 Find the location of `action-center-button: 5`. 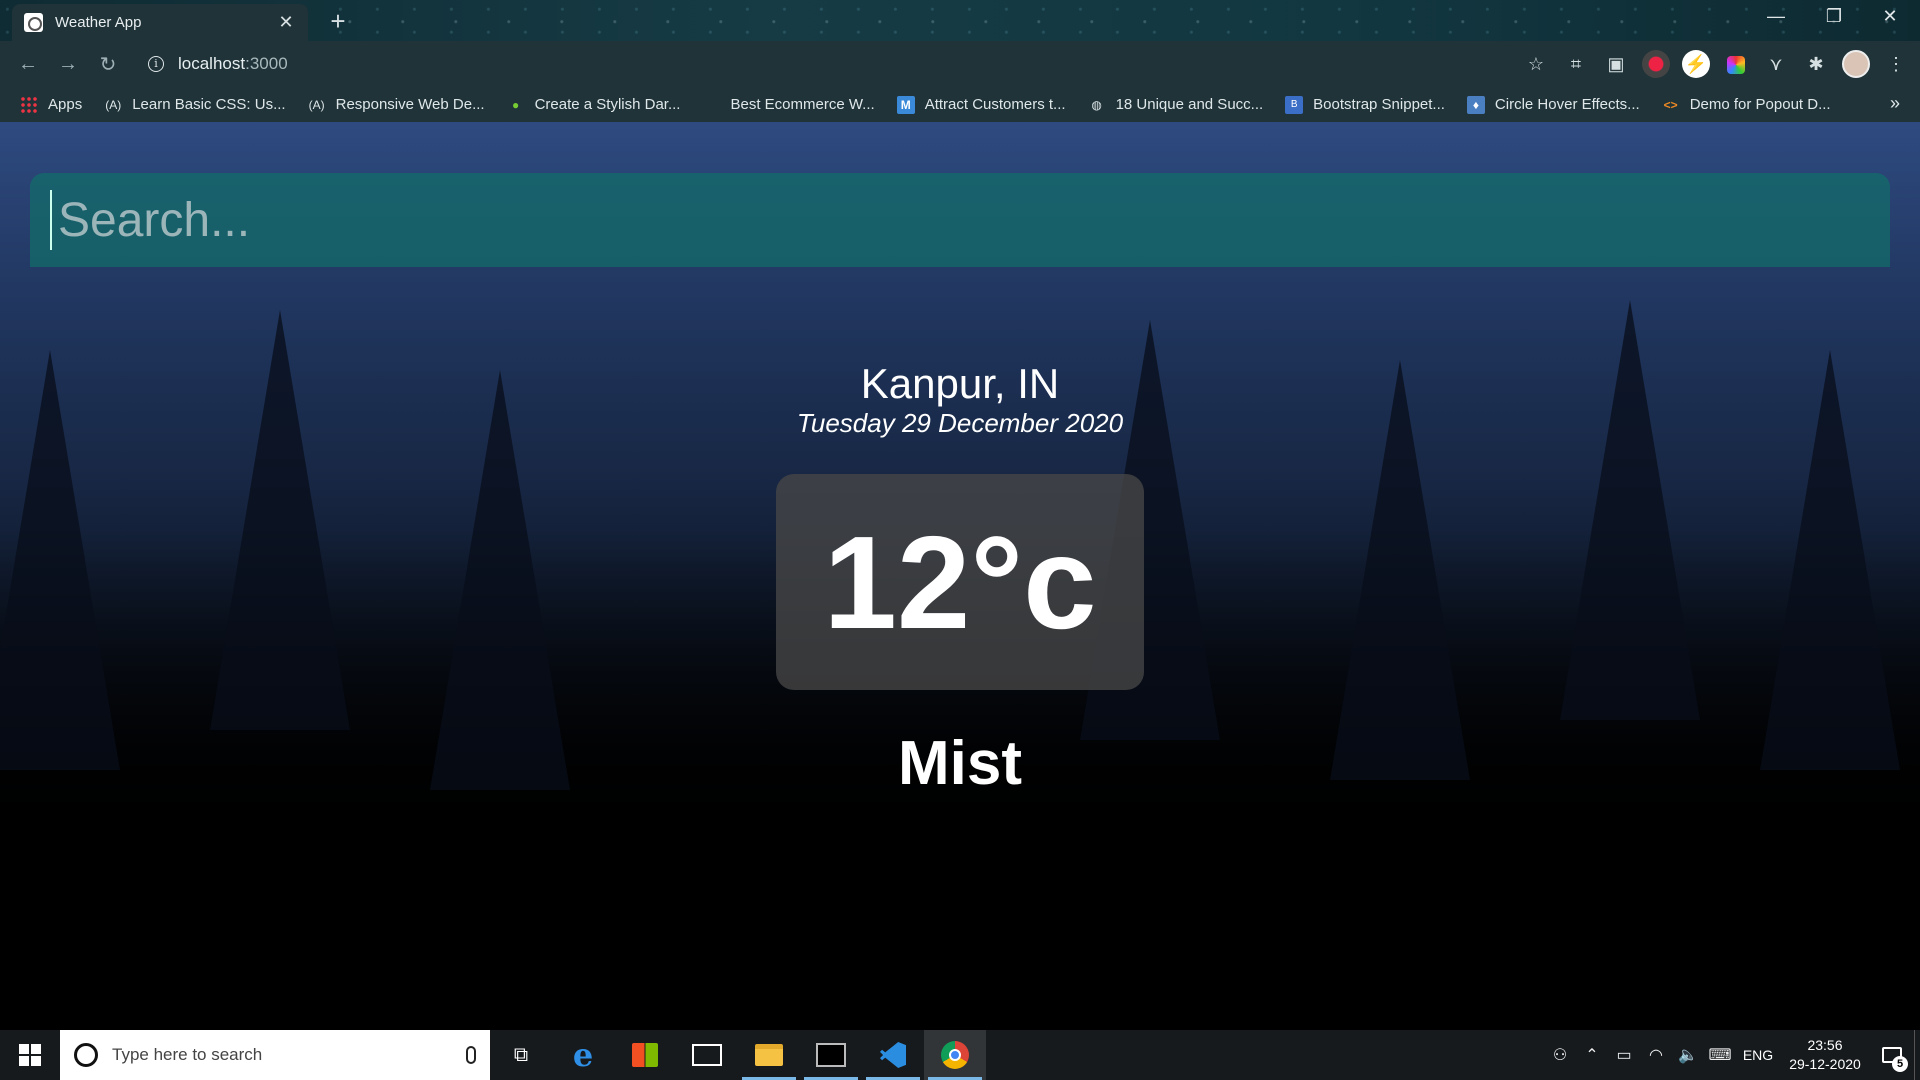

action-center-button: 5 is located at coordinates (1892, 1055).